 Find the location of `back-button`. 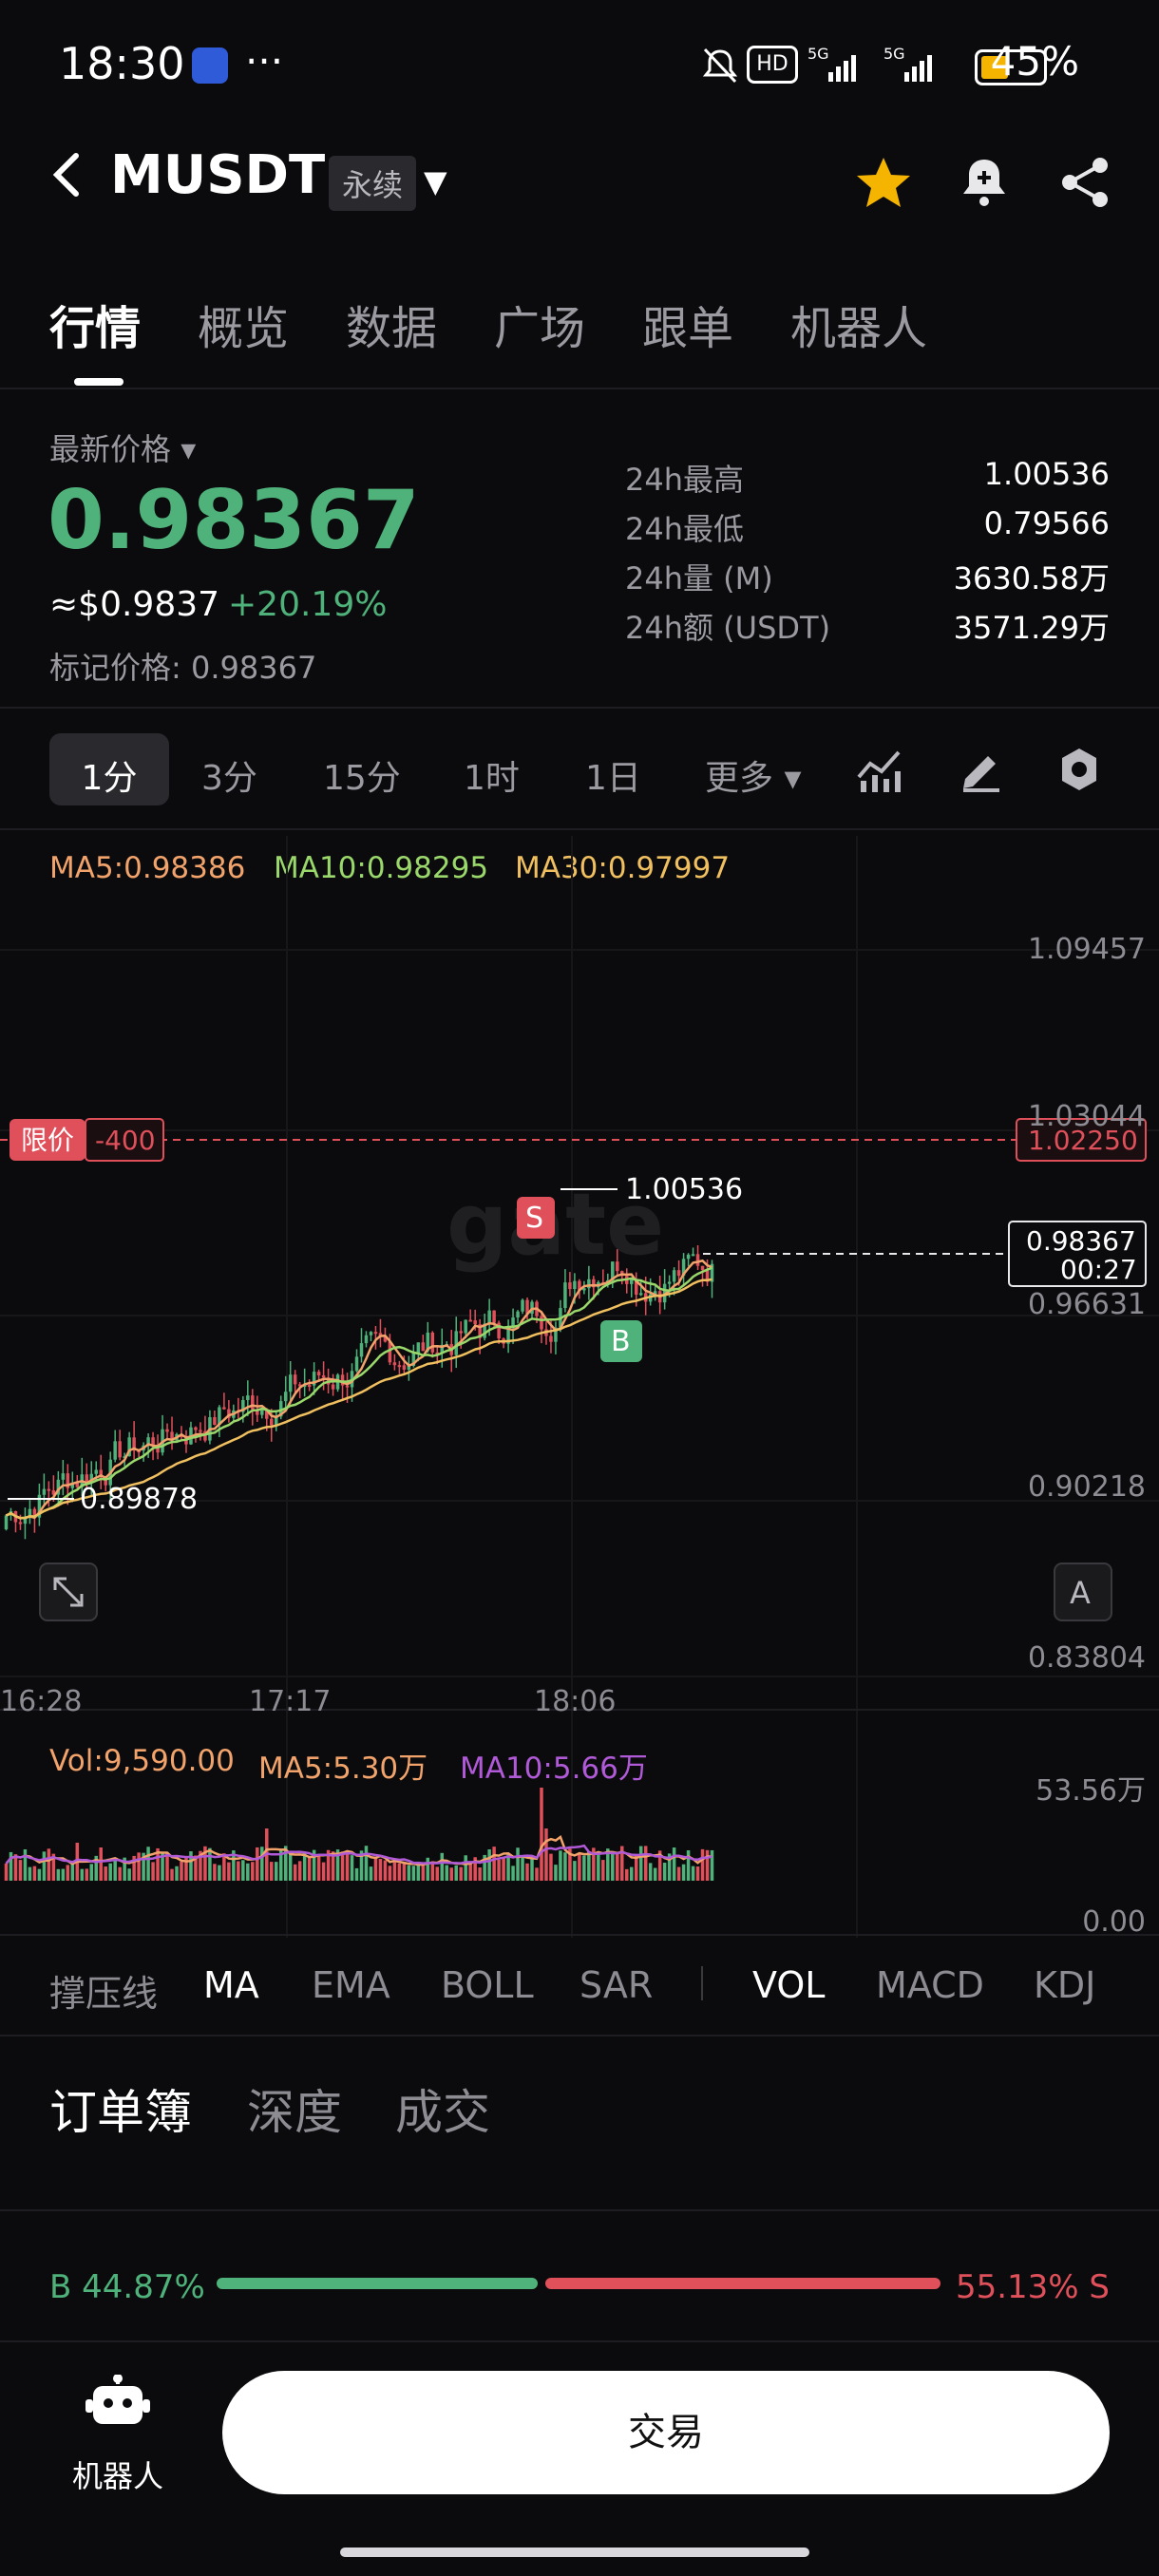

back-button is located at coordinates (67, 182).